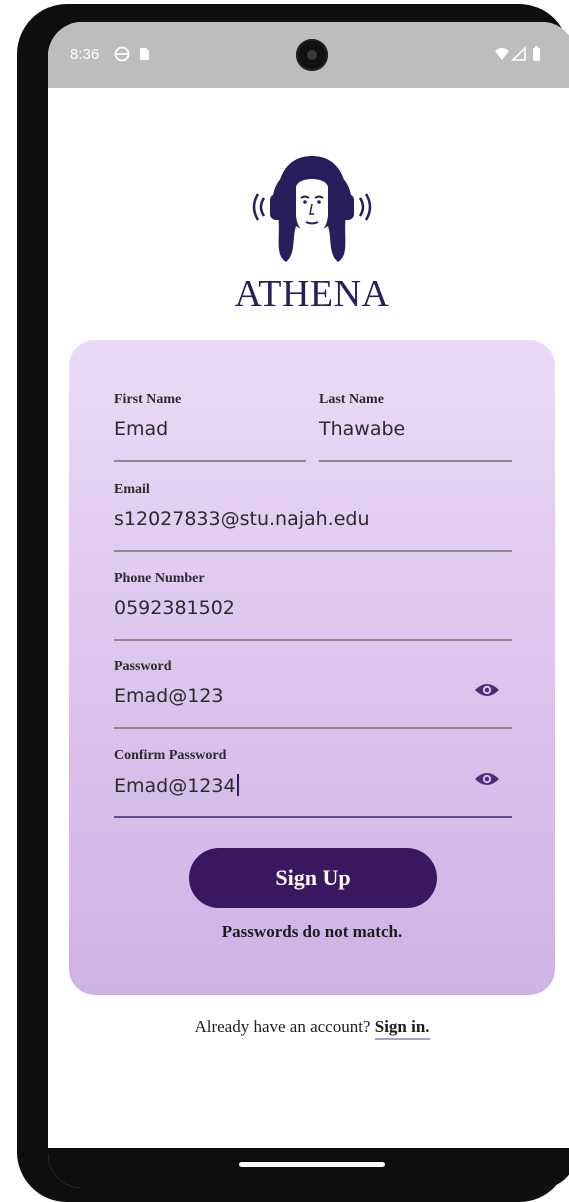 This screenshot has height=1202, width=569. What do you see at coordinates (312, 294) in the screenshot?
I see `app-title: ATHENA` at bounding box center [312, 294].